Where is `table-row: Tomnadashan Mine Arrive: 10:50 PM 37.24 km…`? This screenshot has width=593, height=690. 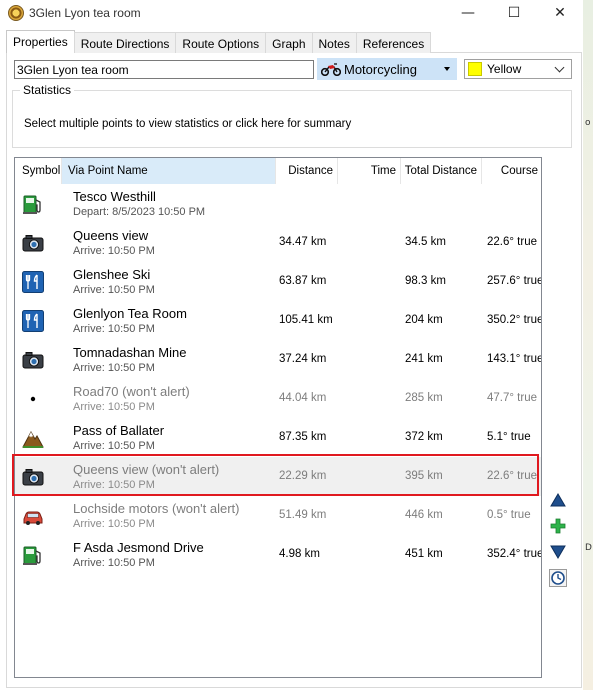 table-row: Tomnadashan Mine Arrive: 10:50 PM 37.24 km… is located at coordinates (278, 359).